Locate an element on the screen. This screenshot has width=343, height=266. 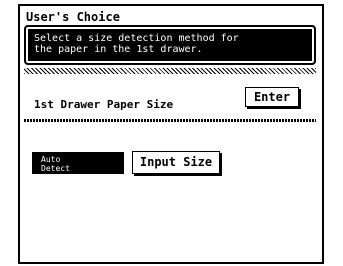
auto-detect-line-1: Auto is located at coordinates (51, 159).